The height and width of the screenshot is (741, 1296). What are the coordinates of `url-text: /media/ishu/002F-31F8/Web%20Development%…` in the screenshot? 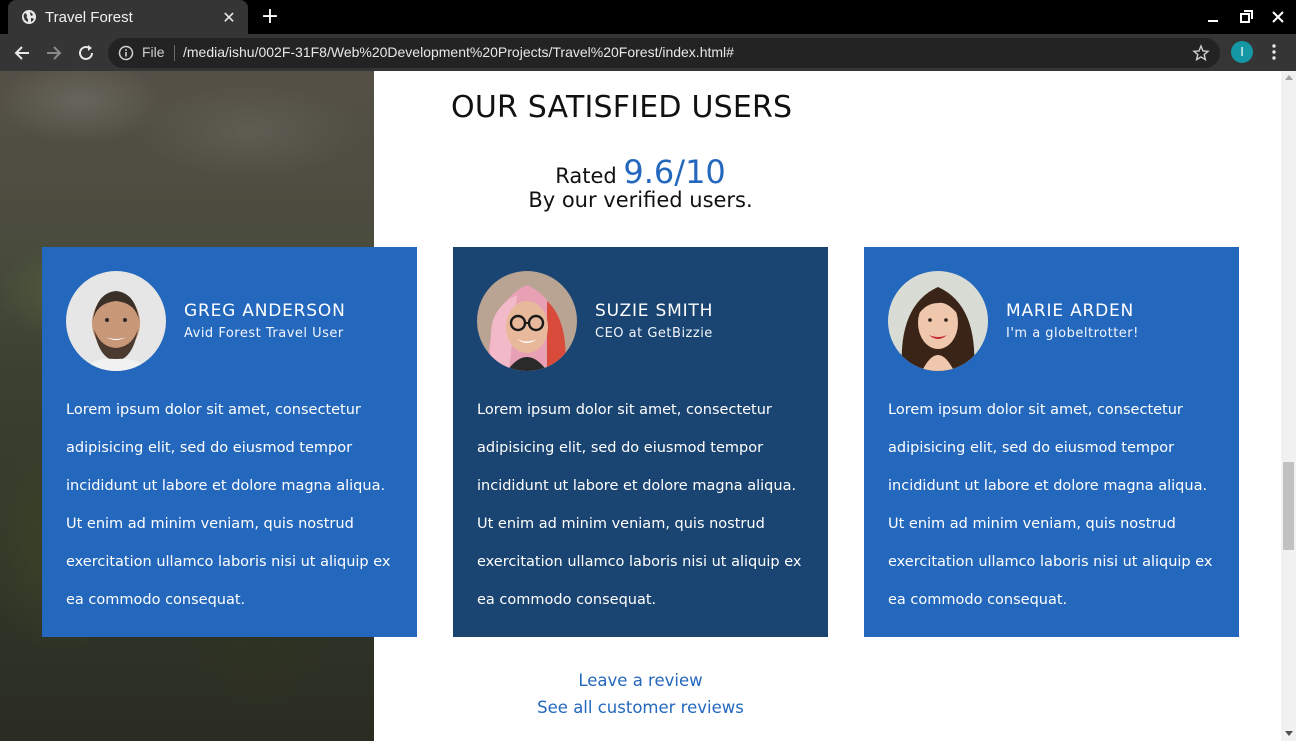 It's located at (458, 52).